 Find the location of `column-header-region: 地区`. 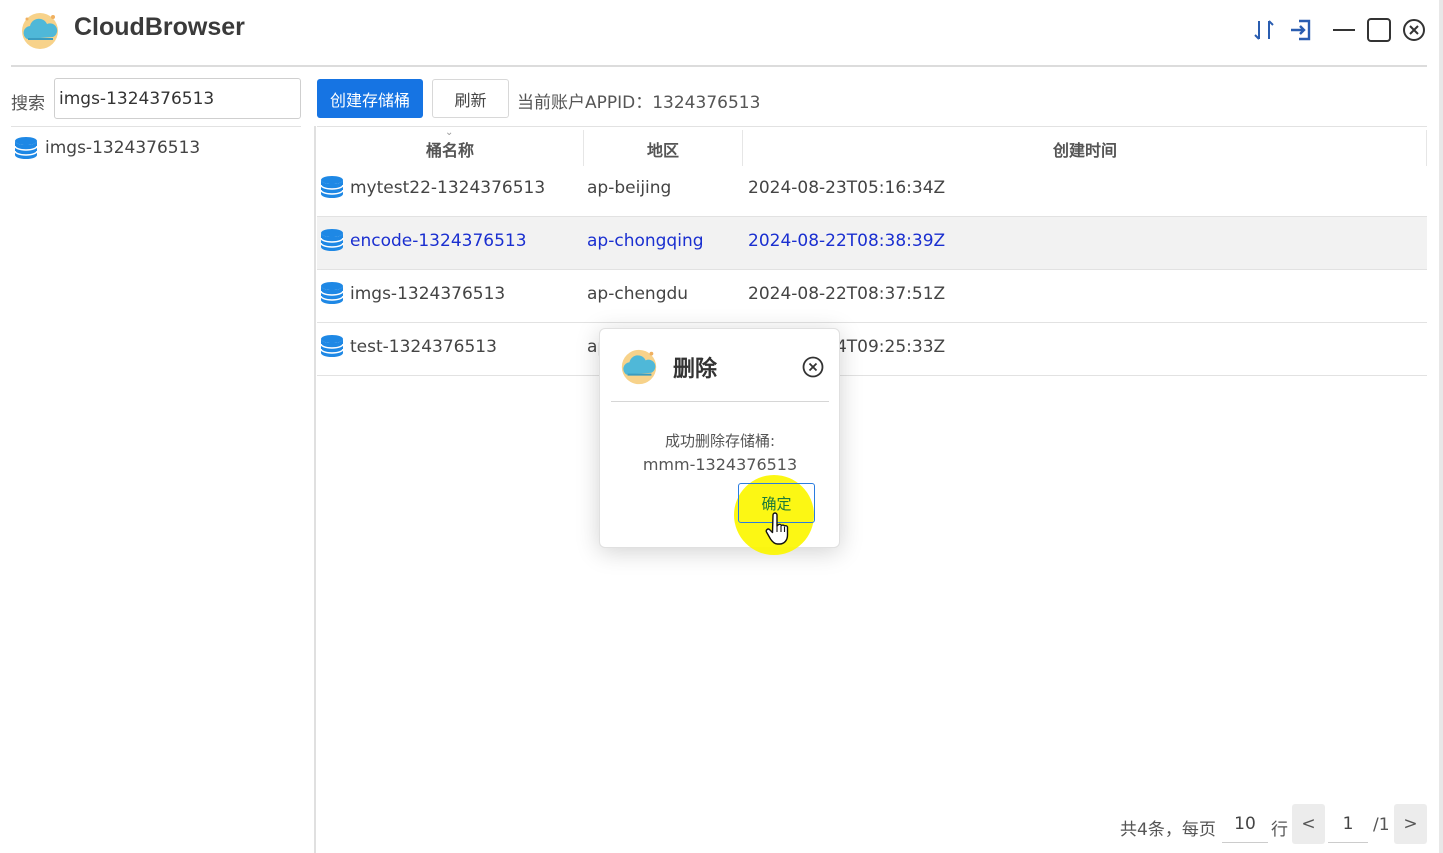

column-header-region: 地区 is located at coordinates (663, 149).